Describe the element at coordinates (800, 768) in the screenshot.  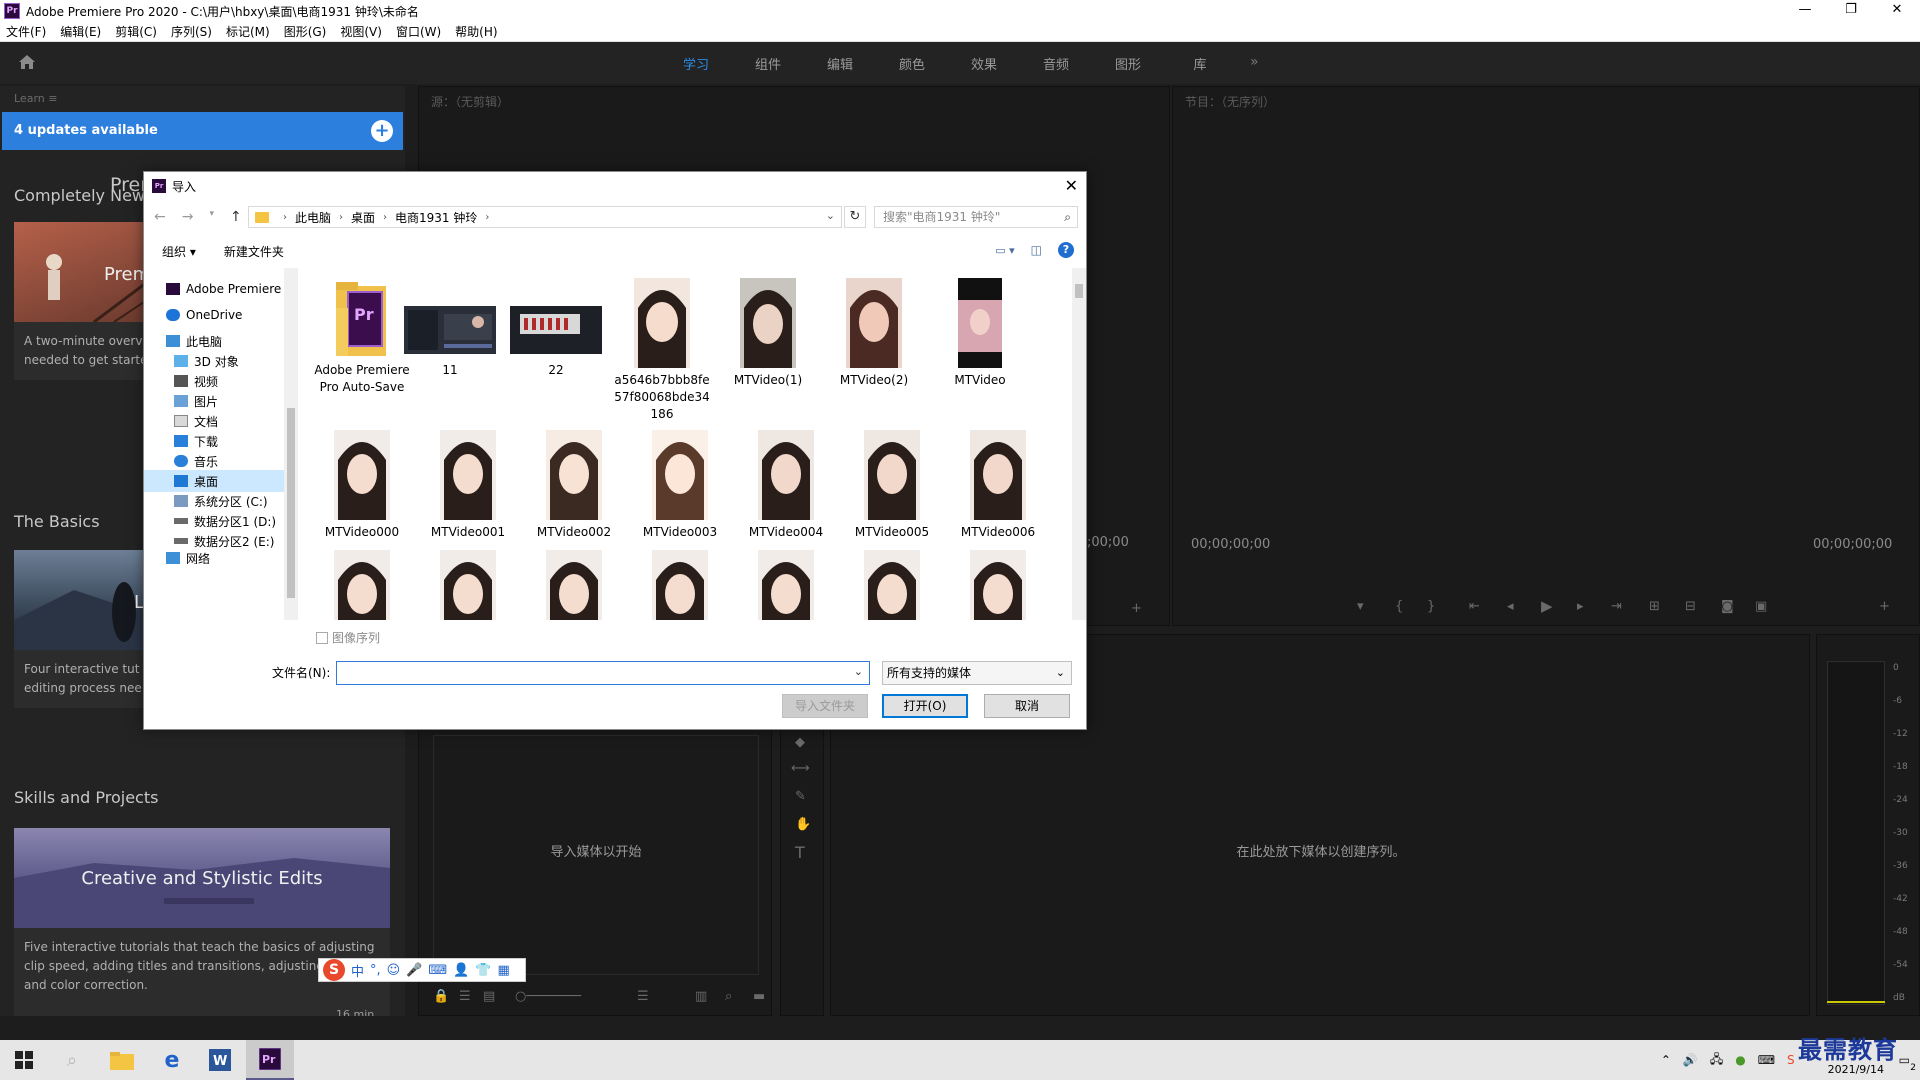
I see `slip-tool-icon: ⟷` at that location.